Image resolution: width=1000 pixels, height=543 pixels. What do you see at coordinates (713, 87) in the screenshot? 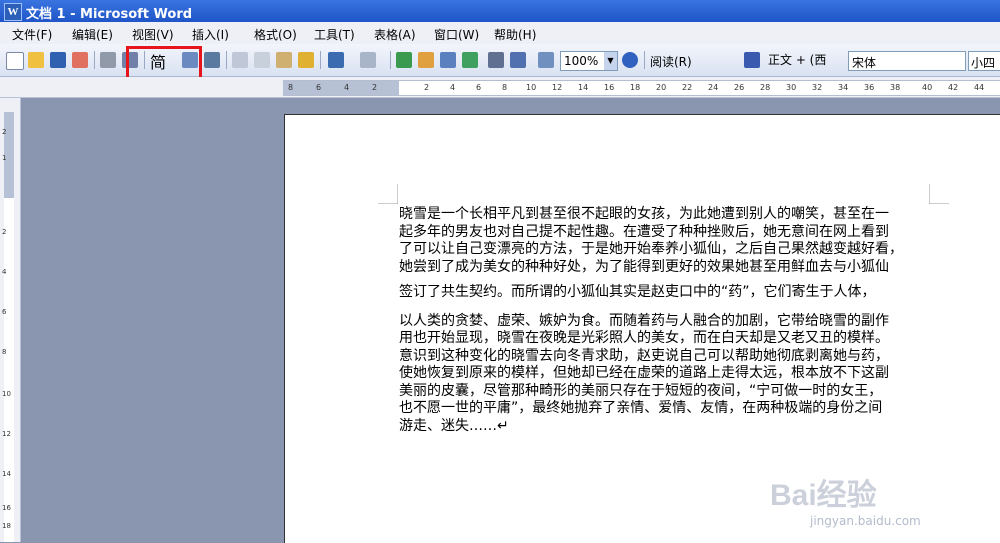
I see `ruler-tick: 24` at bounding box center [713, 87].